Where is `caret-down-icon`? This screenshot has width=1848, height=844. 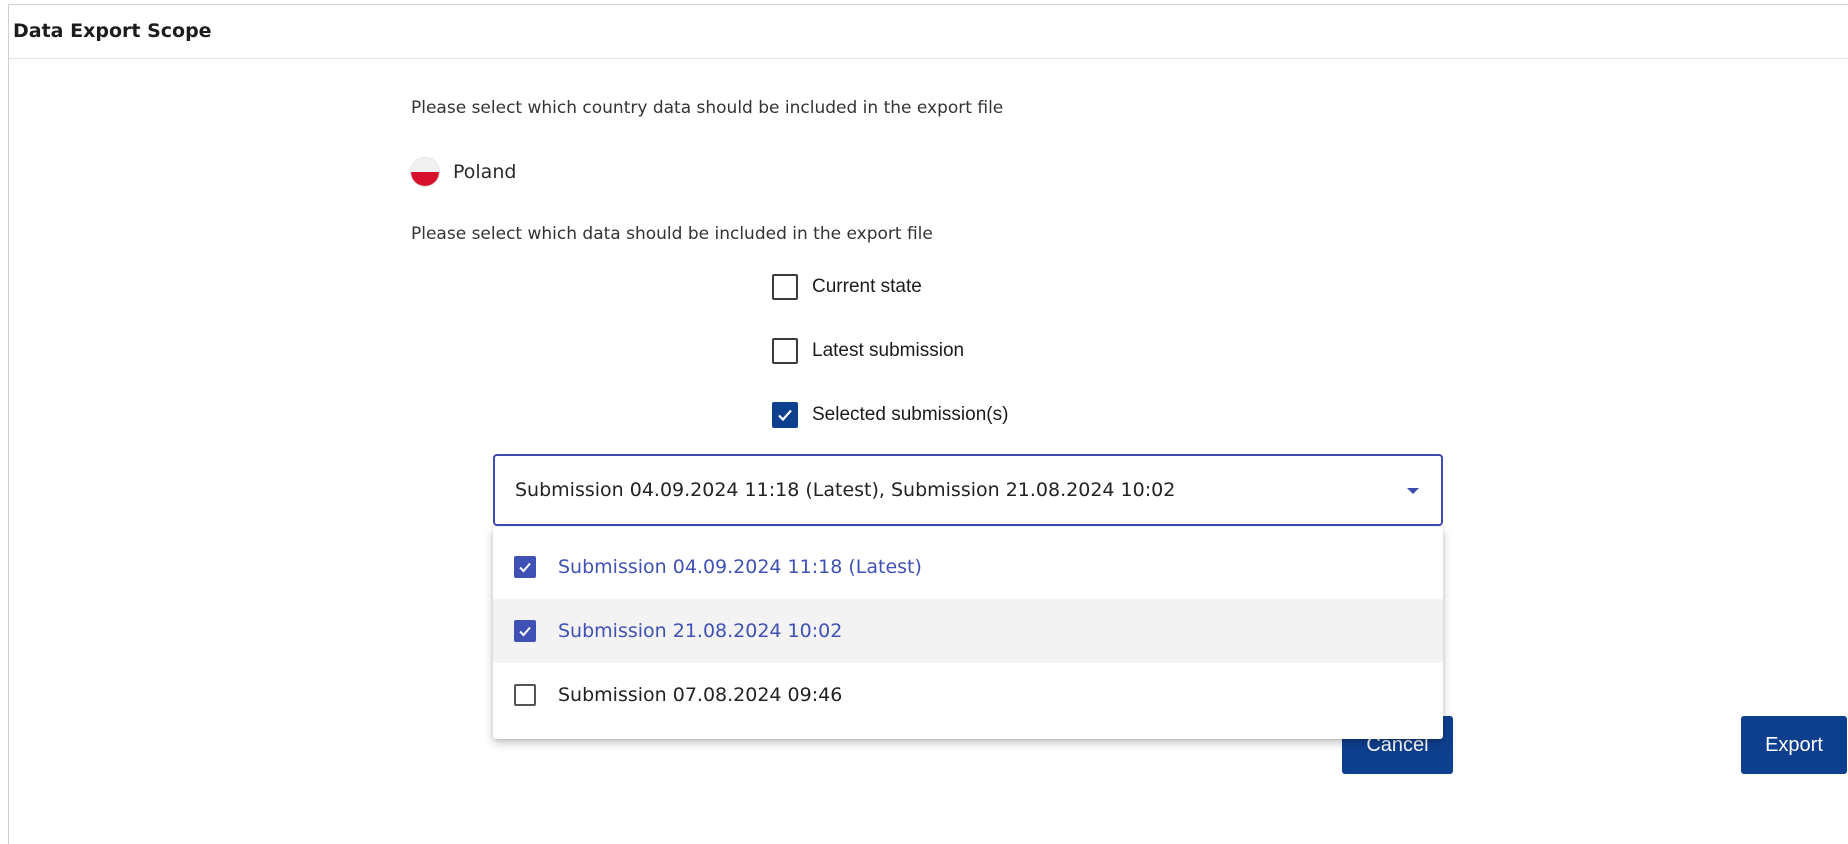 caret-down-icon is located at coordinates (1413, 491).